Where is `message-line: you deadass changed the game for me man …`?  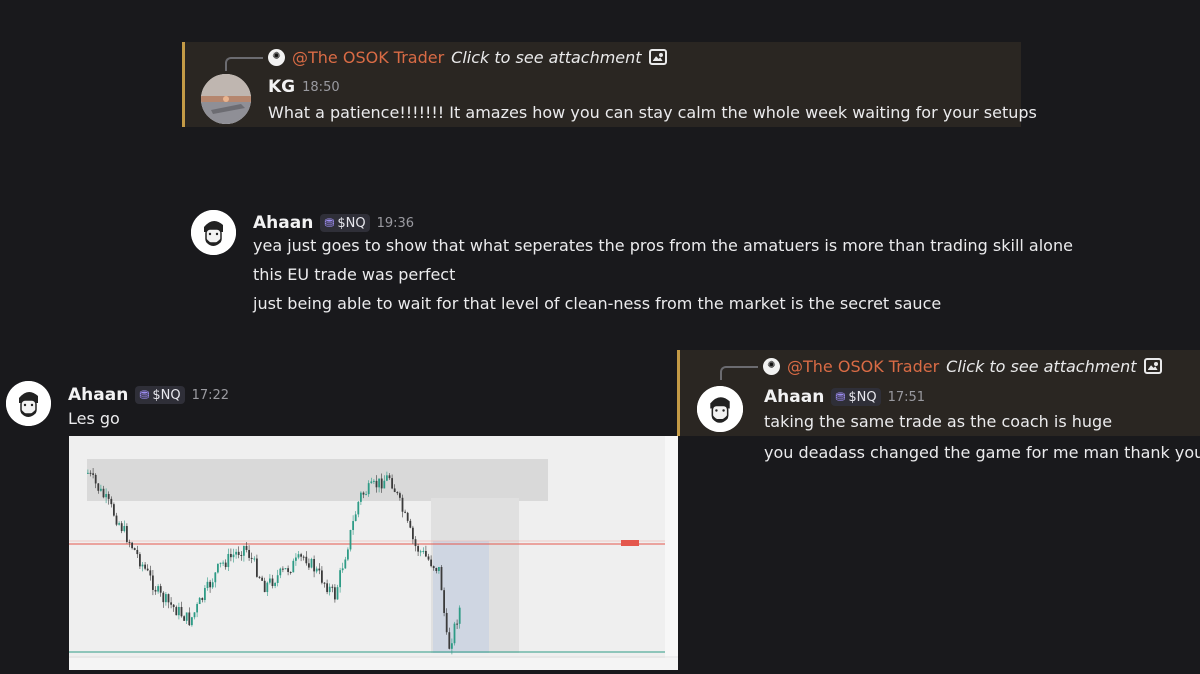 message-line: you deadass changed the game for me man … is located at coordinates (982, 452).